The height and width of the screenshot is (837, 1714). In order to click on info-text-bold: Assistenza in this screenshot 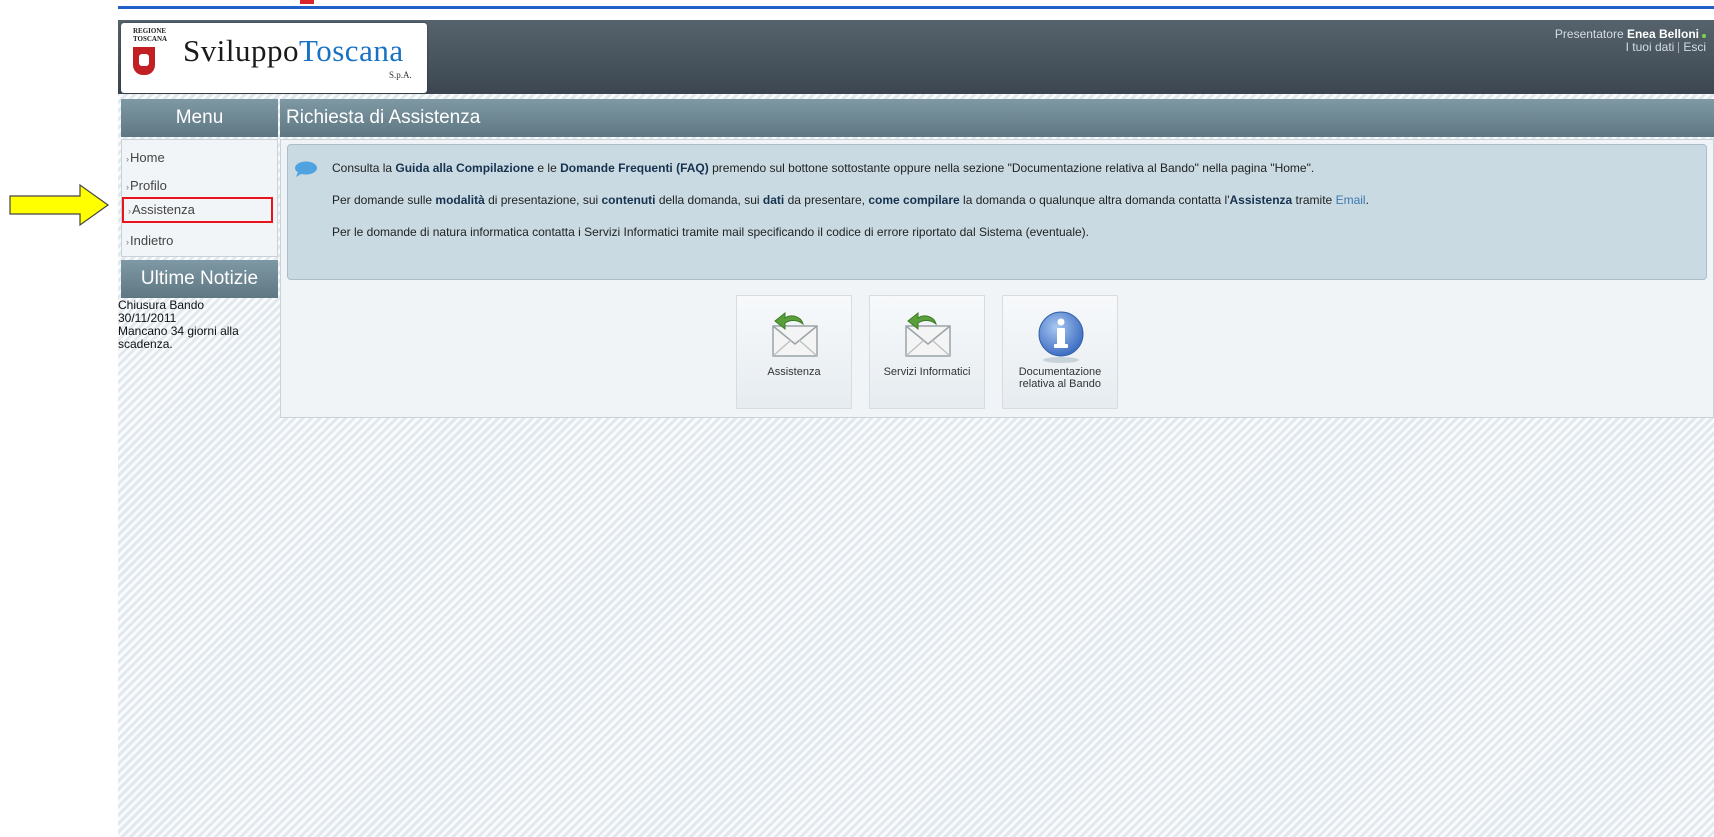, I will do `click(1261, 200)`.